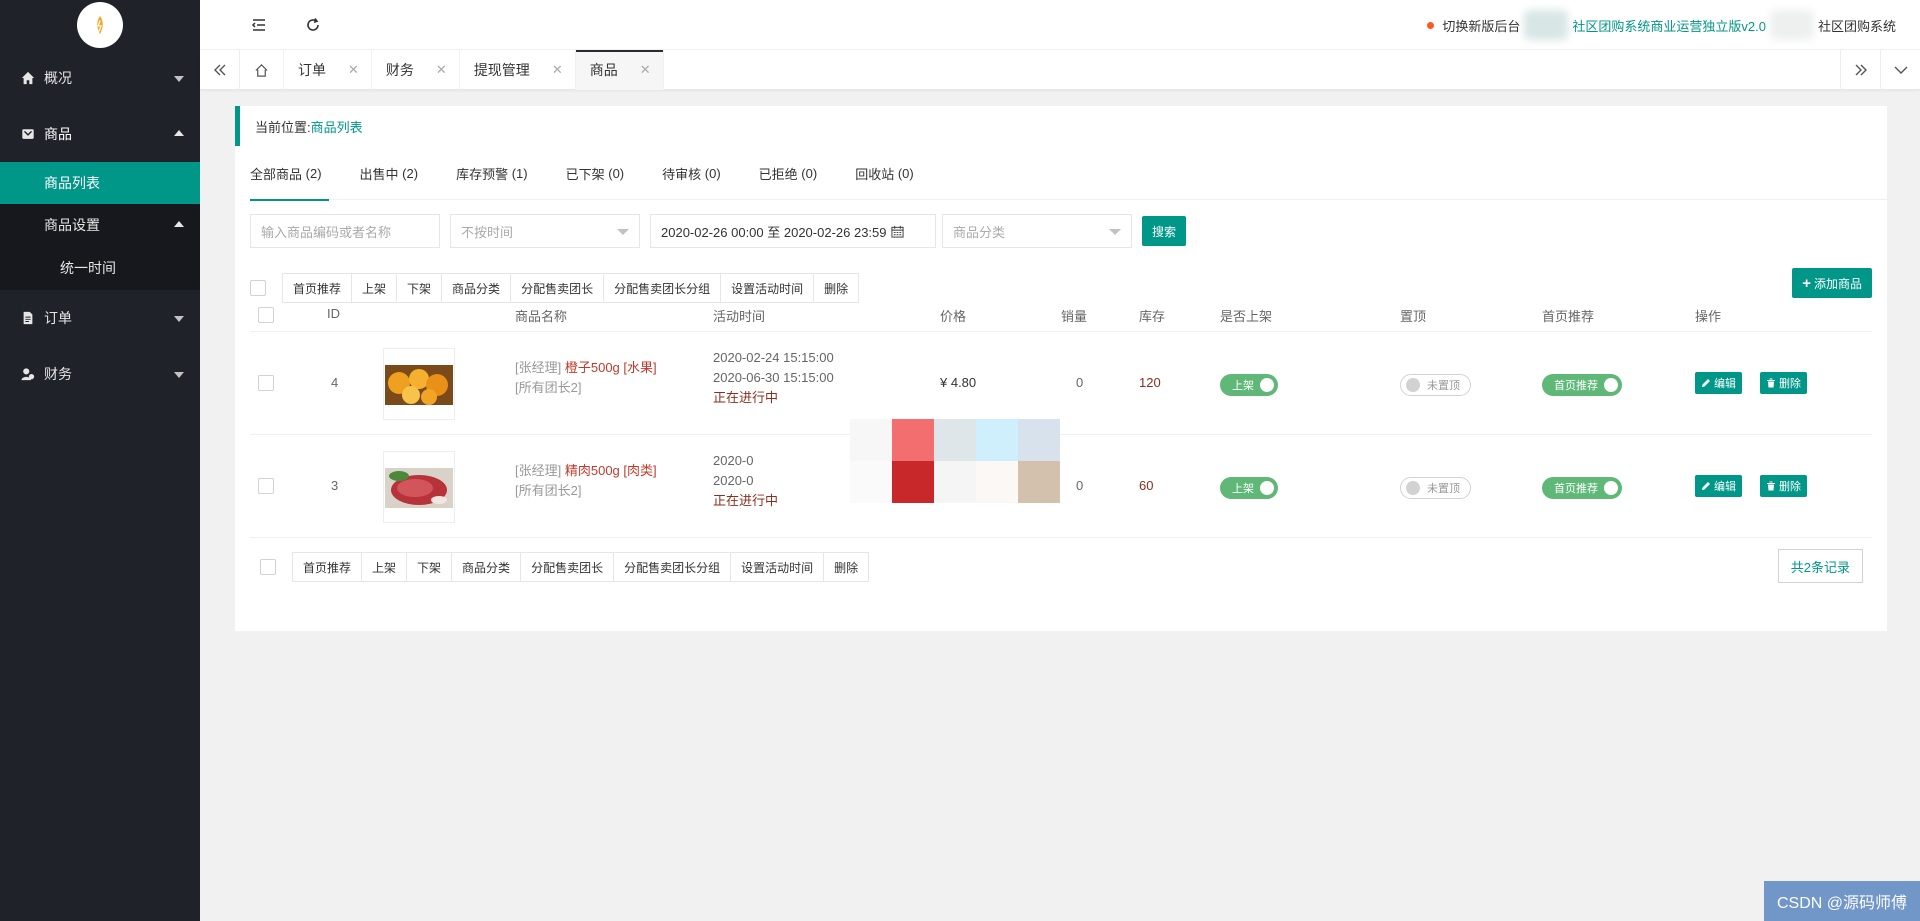  I want to click on tab-withdraw: 提现管理 ✕, so click(518, 70).